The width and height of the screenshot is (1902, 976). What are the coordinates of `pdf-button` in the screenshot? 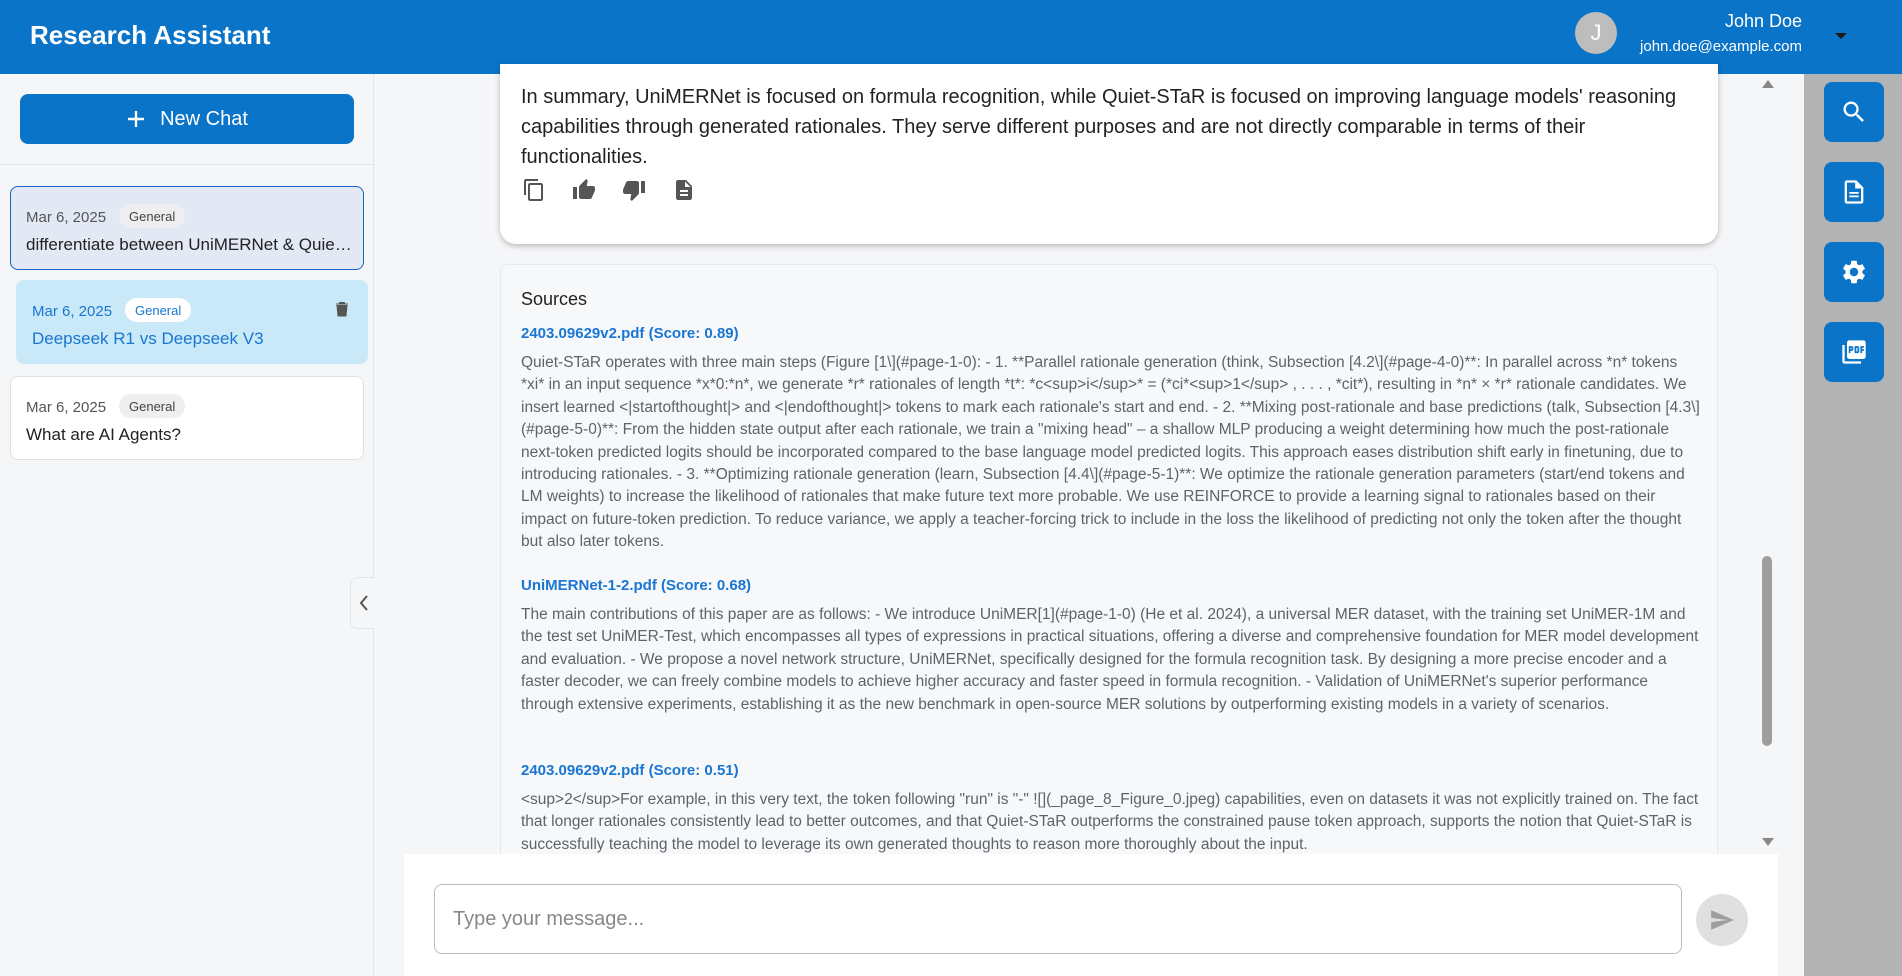 It's located at (1854, 352).